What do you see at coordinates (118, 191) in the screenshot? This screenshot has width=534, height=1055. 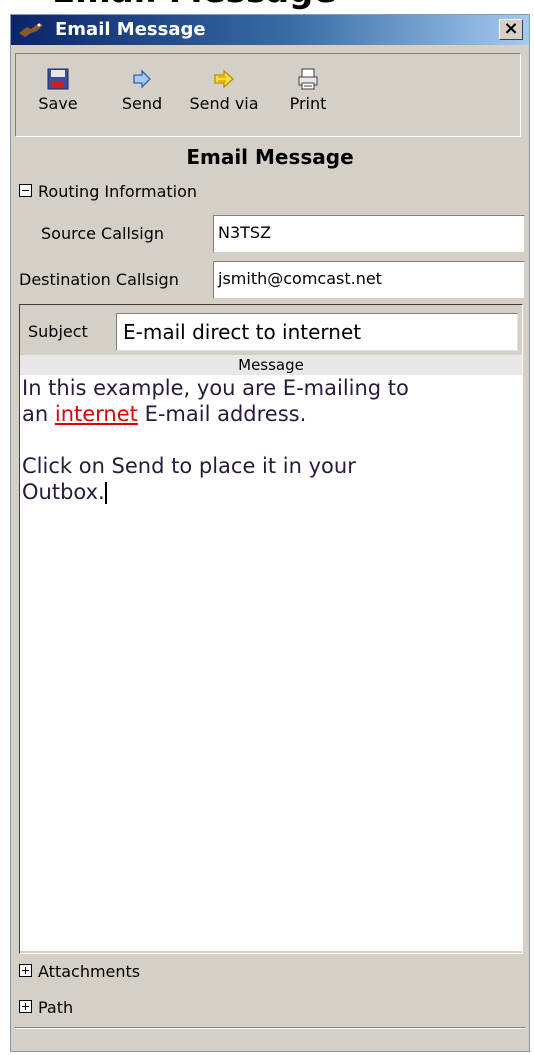 I see `routing-section-label: Routing Information` at bounding box center [118, 191].